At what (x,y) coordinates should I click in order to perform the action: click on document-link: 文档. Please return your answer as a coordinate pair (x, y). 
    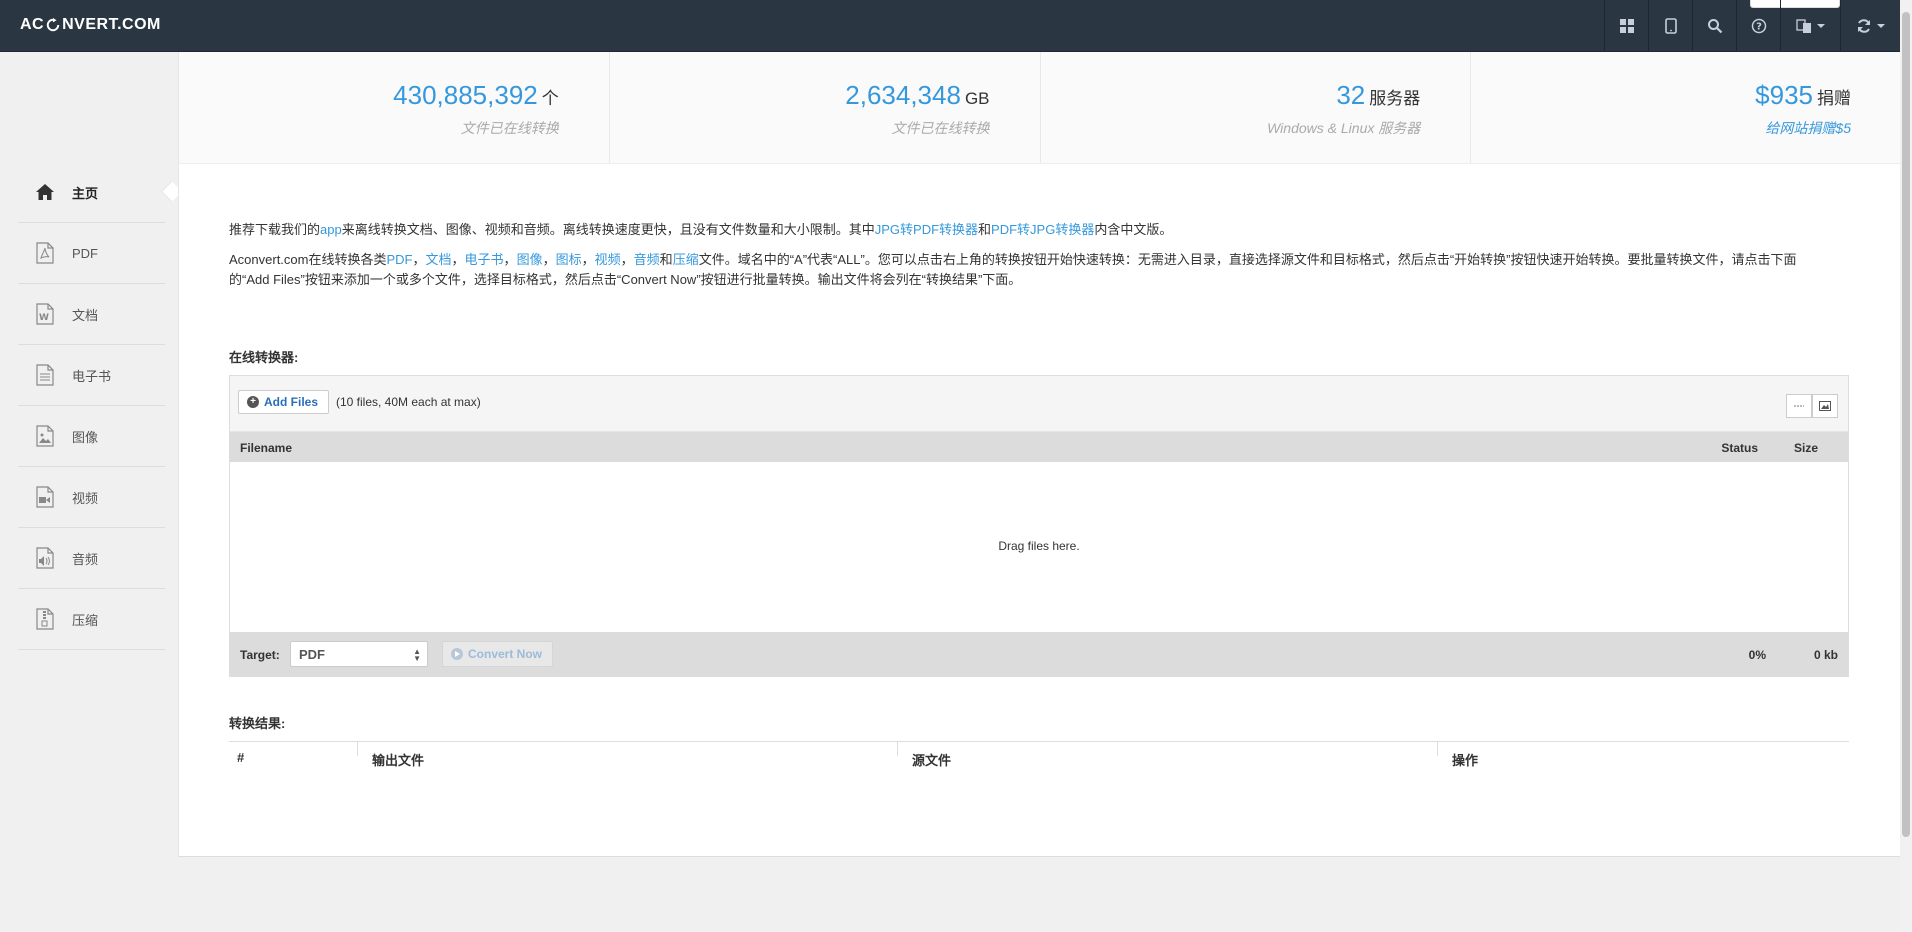
    Looking at the image, I should click on (439, 259).